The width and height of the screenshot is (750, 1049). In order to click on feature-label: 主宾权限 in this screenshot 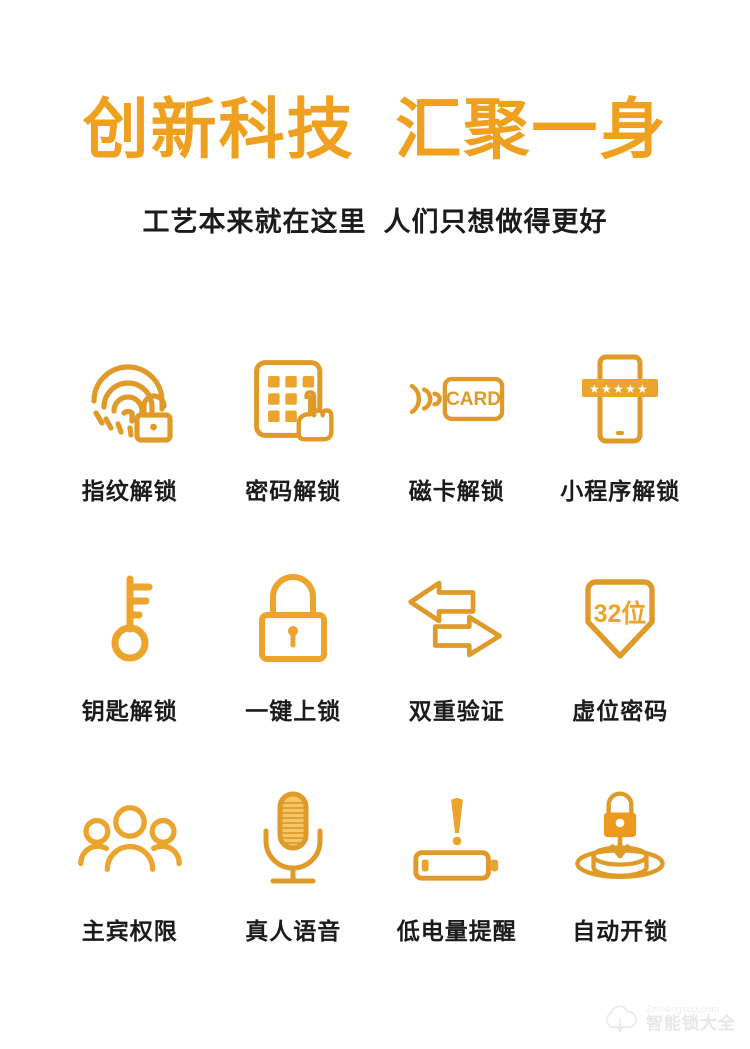, I will do `click(129, 931)`.